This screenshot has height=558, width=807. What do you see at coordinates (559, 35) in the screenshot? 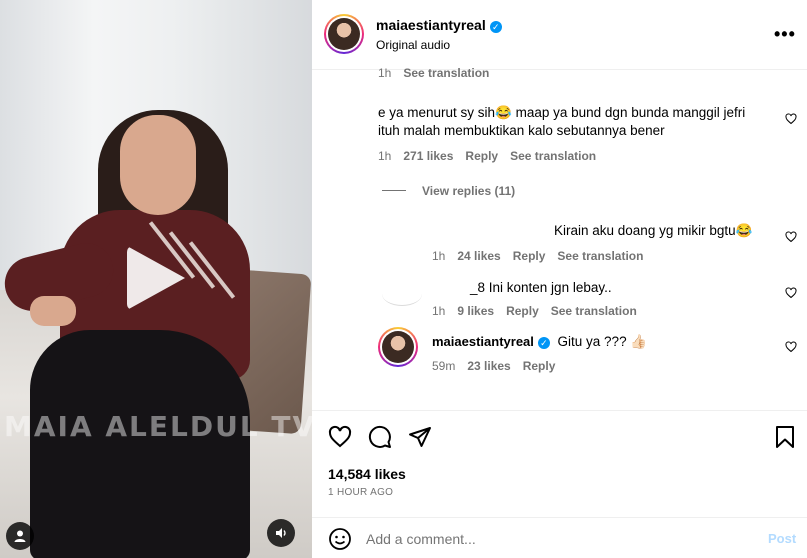
I see `post-header: maiaestiantyreal ✓ Original audio •••` at bounding box center [559, 35].